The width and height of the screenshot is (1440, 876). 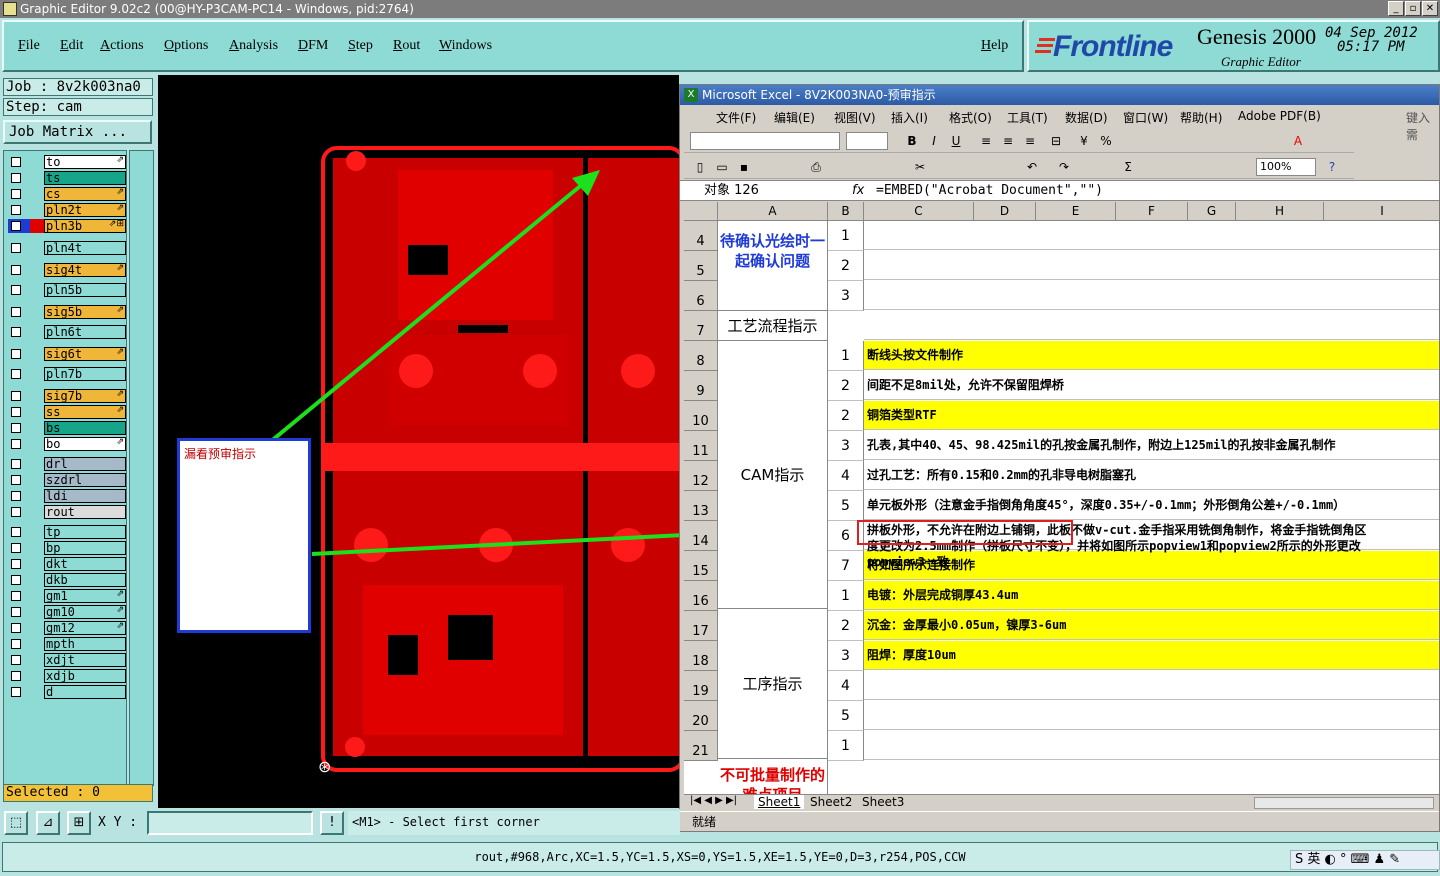 I want to click on cell-procedure-group: 工序指示, so click(x=773, y=684).